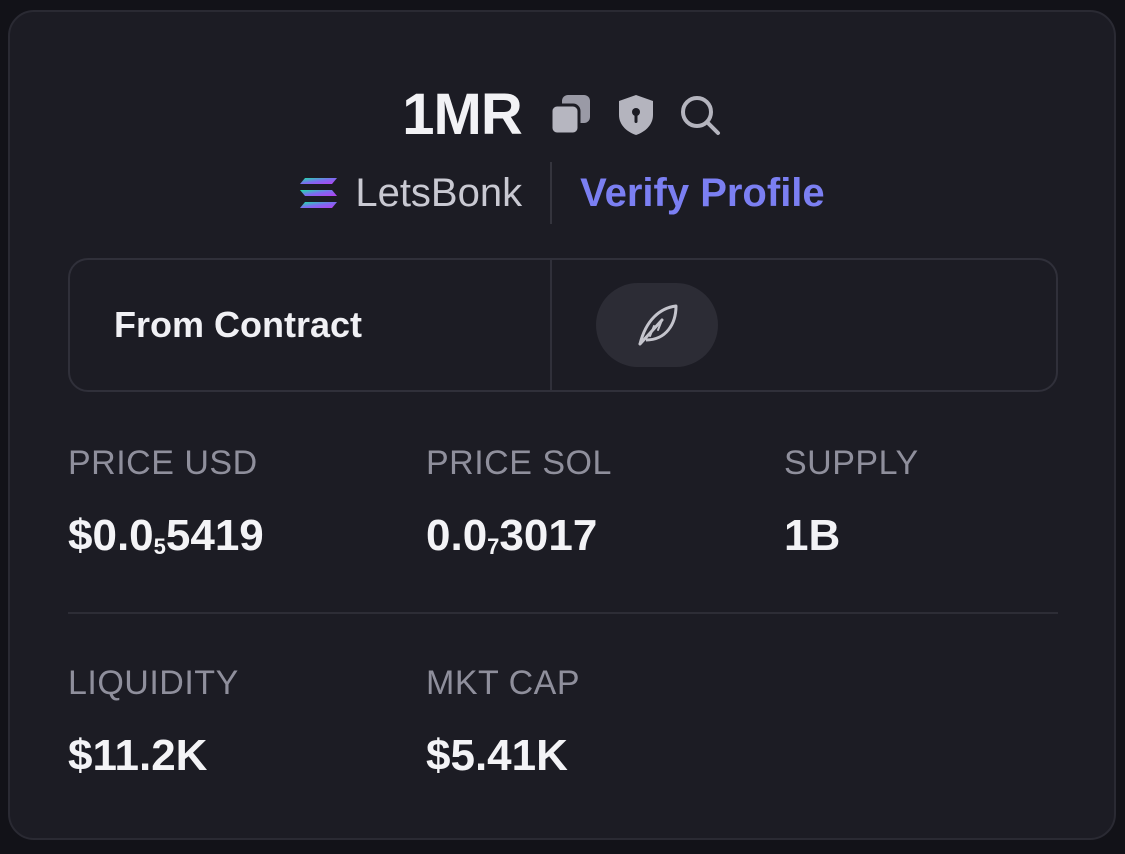 This screenshot has width=1125, height=854. Describe the element at coordinates (700, 115) in the screenshot. I see `search-icon` at that location.